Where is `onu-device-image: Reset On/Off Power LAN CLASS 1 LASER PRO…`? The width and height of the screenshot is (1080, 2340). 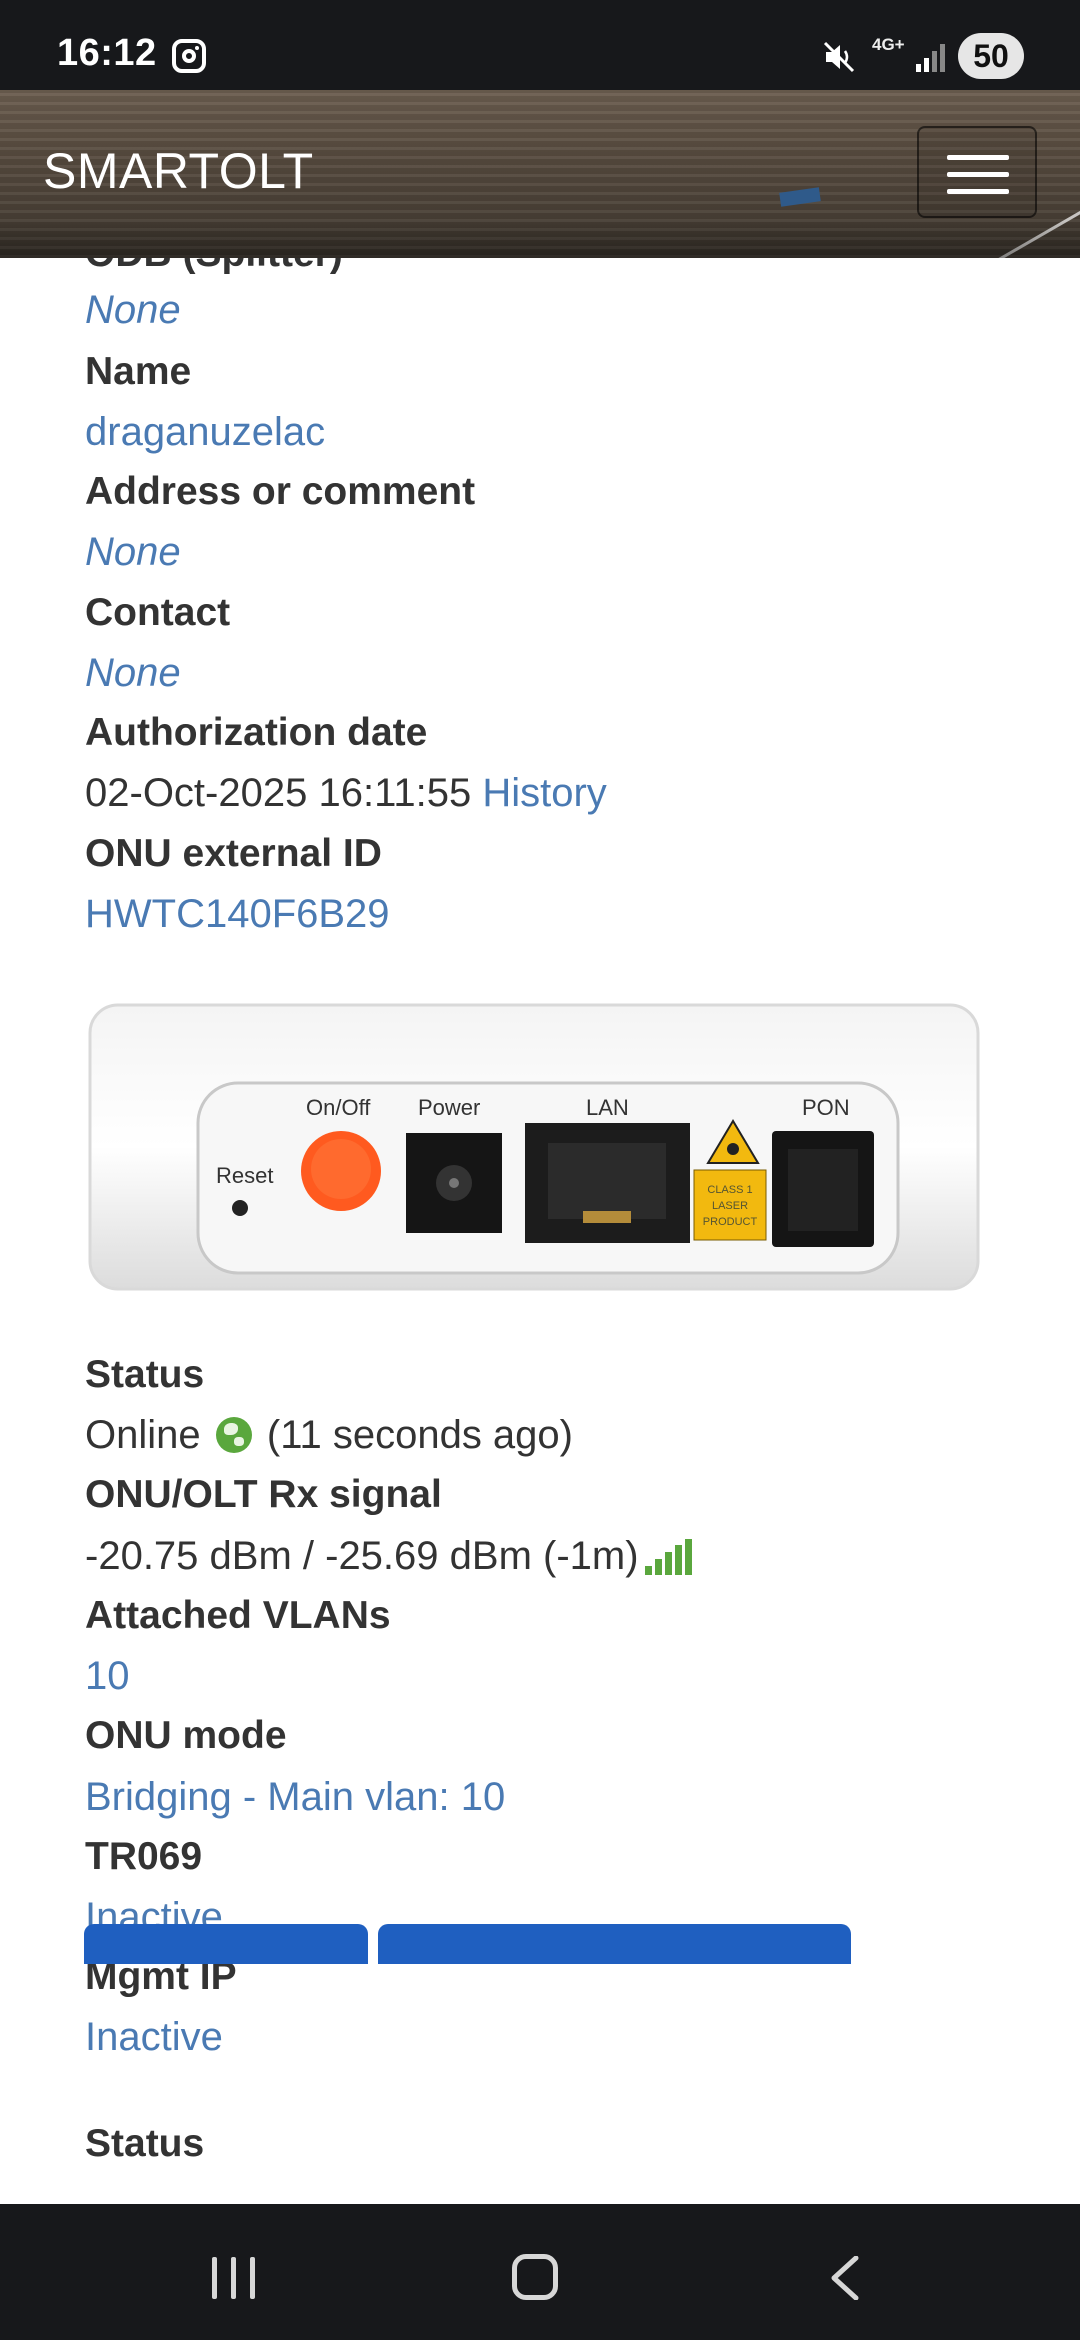
onu-device-image: Reset On/Off Power LAN CLASS 1 LASER PRO… is located at coordinates (534, 1147).